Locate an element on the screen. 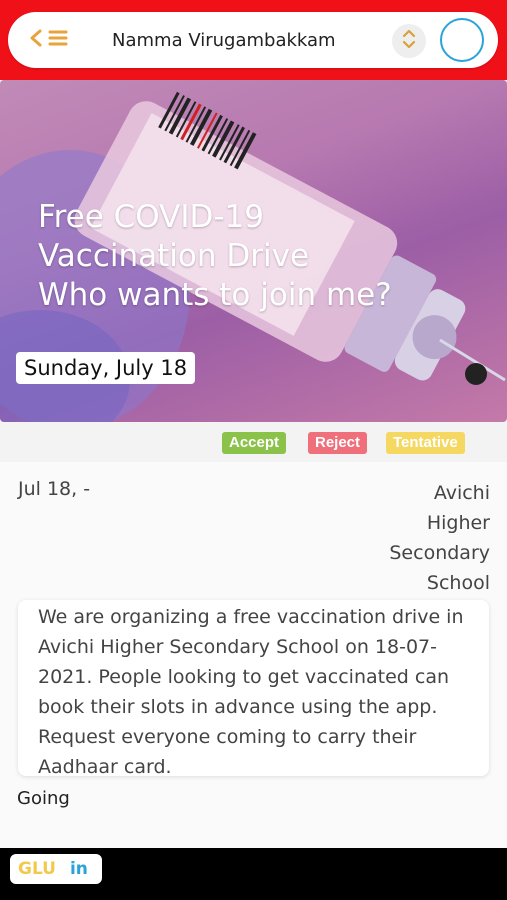  event-title-line: Who wants to join me? is located at coordinates (215, 295).